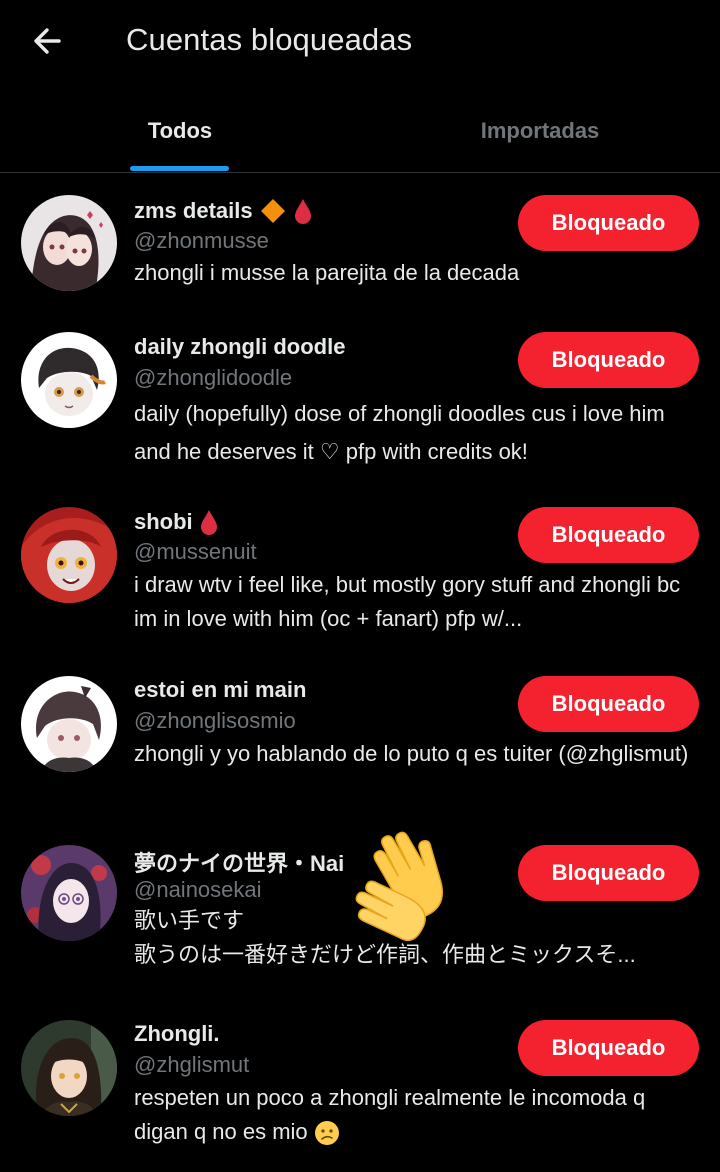 This screenshot has width=720, height=1172. What do you see at coordinates (326, 1133) in the screenshot?
I see `confused-face-emoji` at bounding box center [326, 1133].